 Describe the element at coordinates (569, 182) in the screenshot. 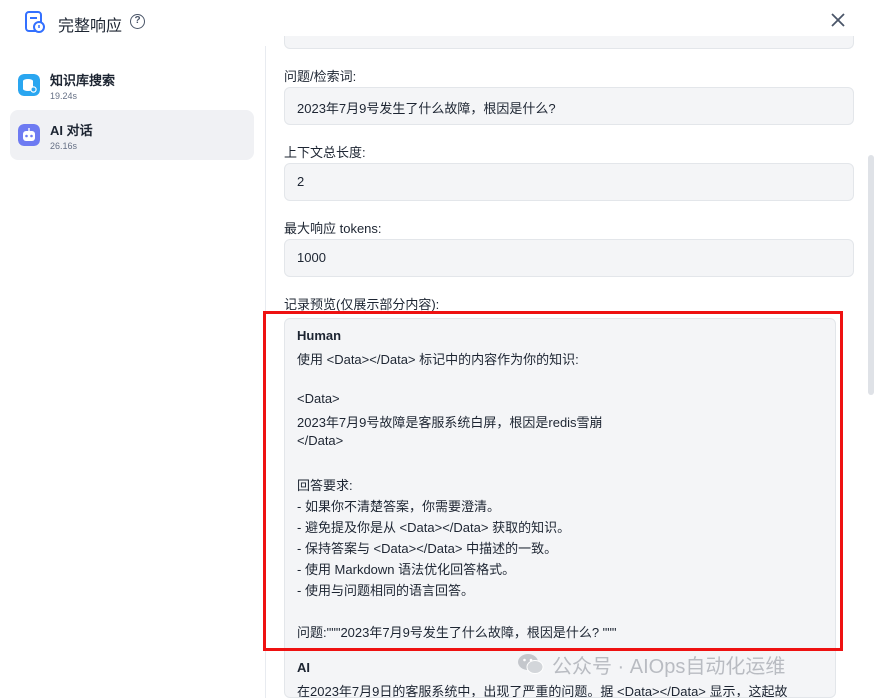

I see `context-length-field: 2` at that location.